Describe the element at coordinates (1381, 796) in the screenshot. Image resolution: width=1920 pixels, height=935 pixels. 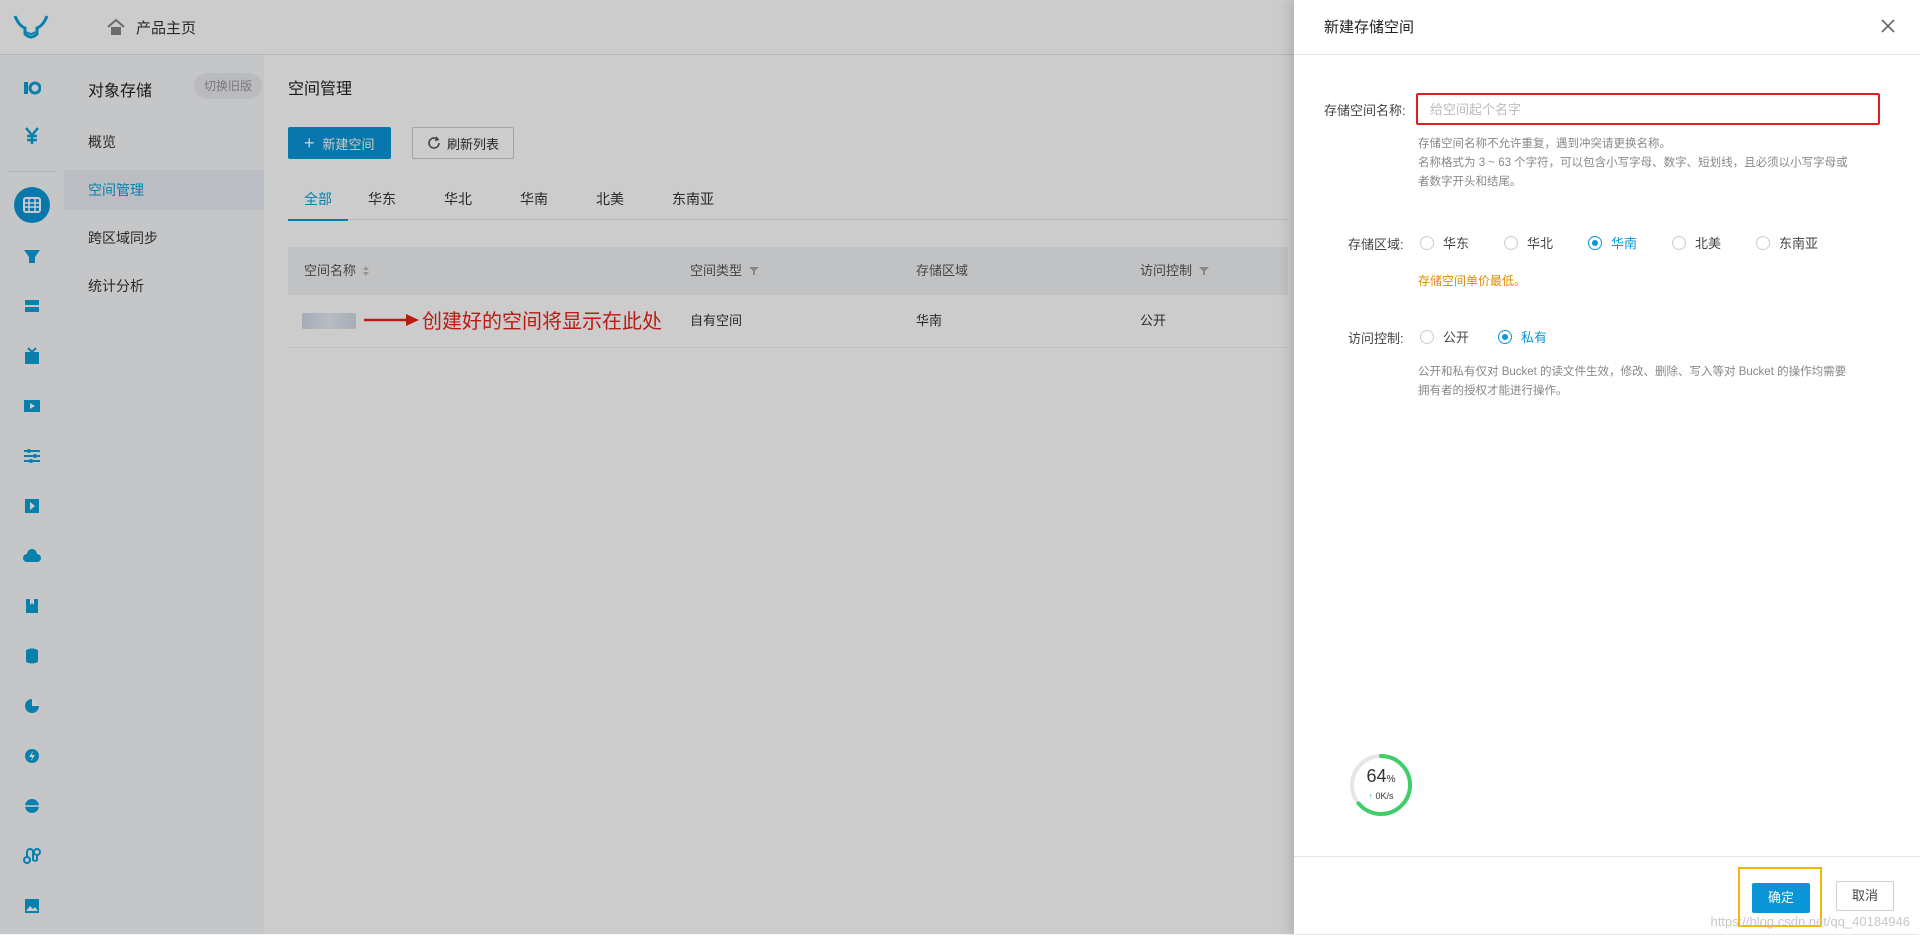
I see `speed-rate: ↑ 0K/s` at that location.